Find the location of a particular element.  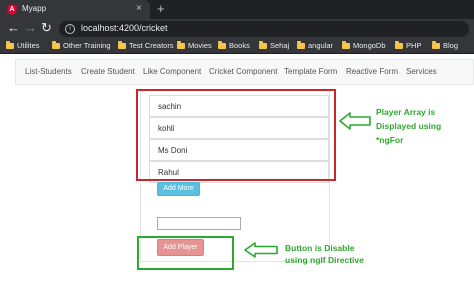

nav-link-template-form: Template Form is located at coordinates (310, 71).